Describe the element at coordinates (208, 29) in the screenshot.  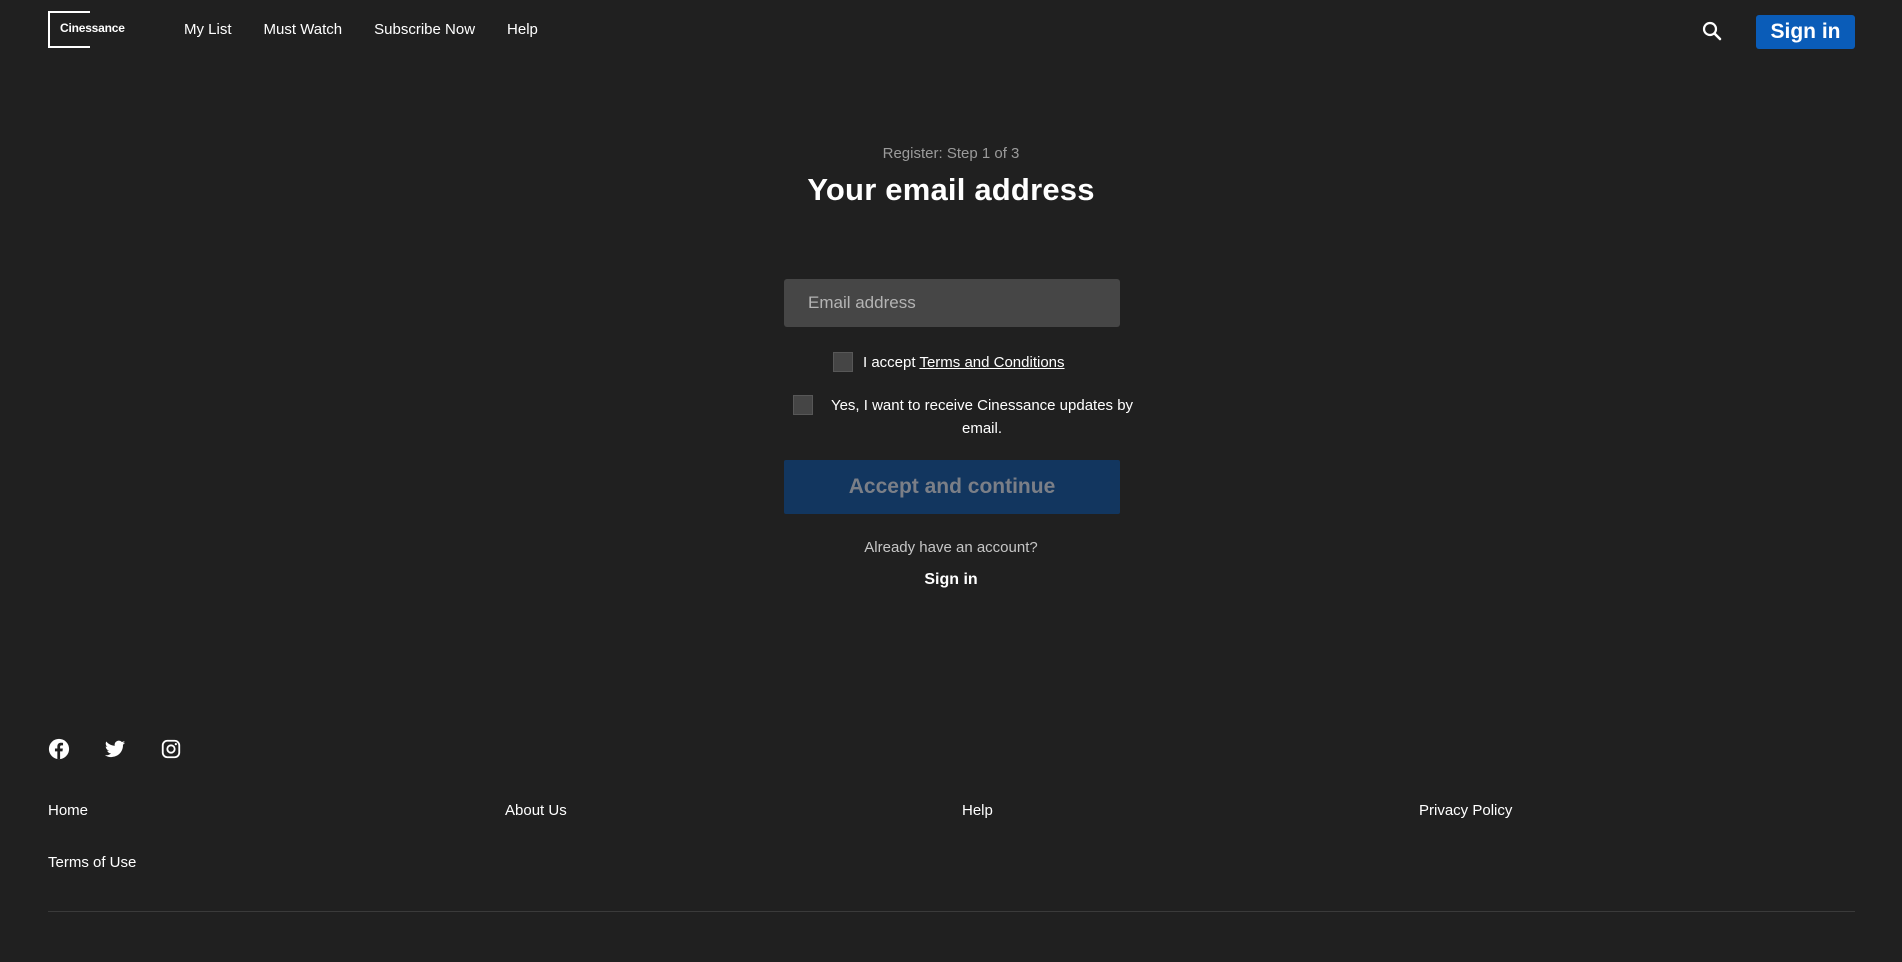
I see `nav-item-my-list: My List` at that location.